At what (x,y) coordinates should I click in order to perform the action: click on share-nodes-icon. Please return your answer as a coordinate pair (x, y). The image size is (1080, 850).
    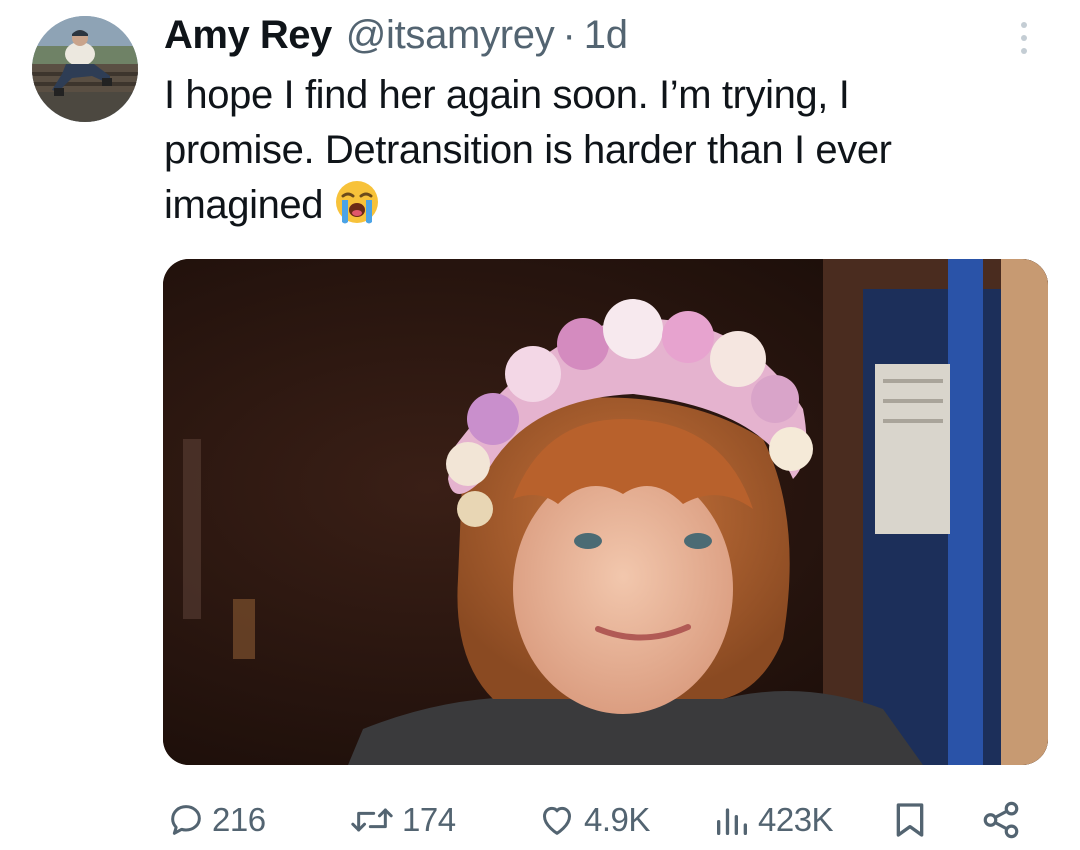
    Looking at the image, I should click on (1001, 820).